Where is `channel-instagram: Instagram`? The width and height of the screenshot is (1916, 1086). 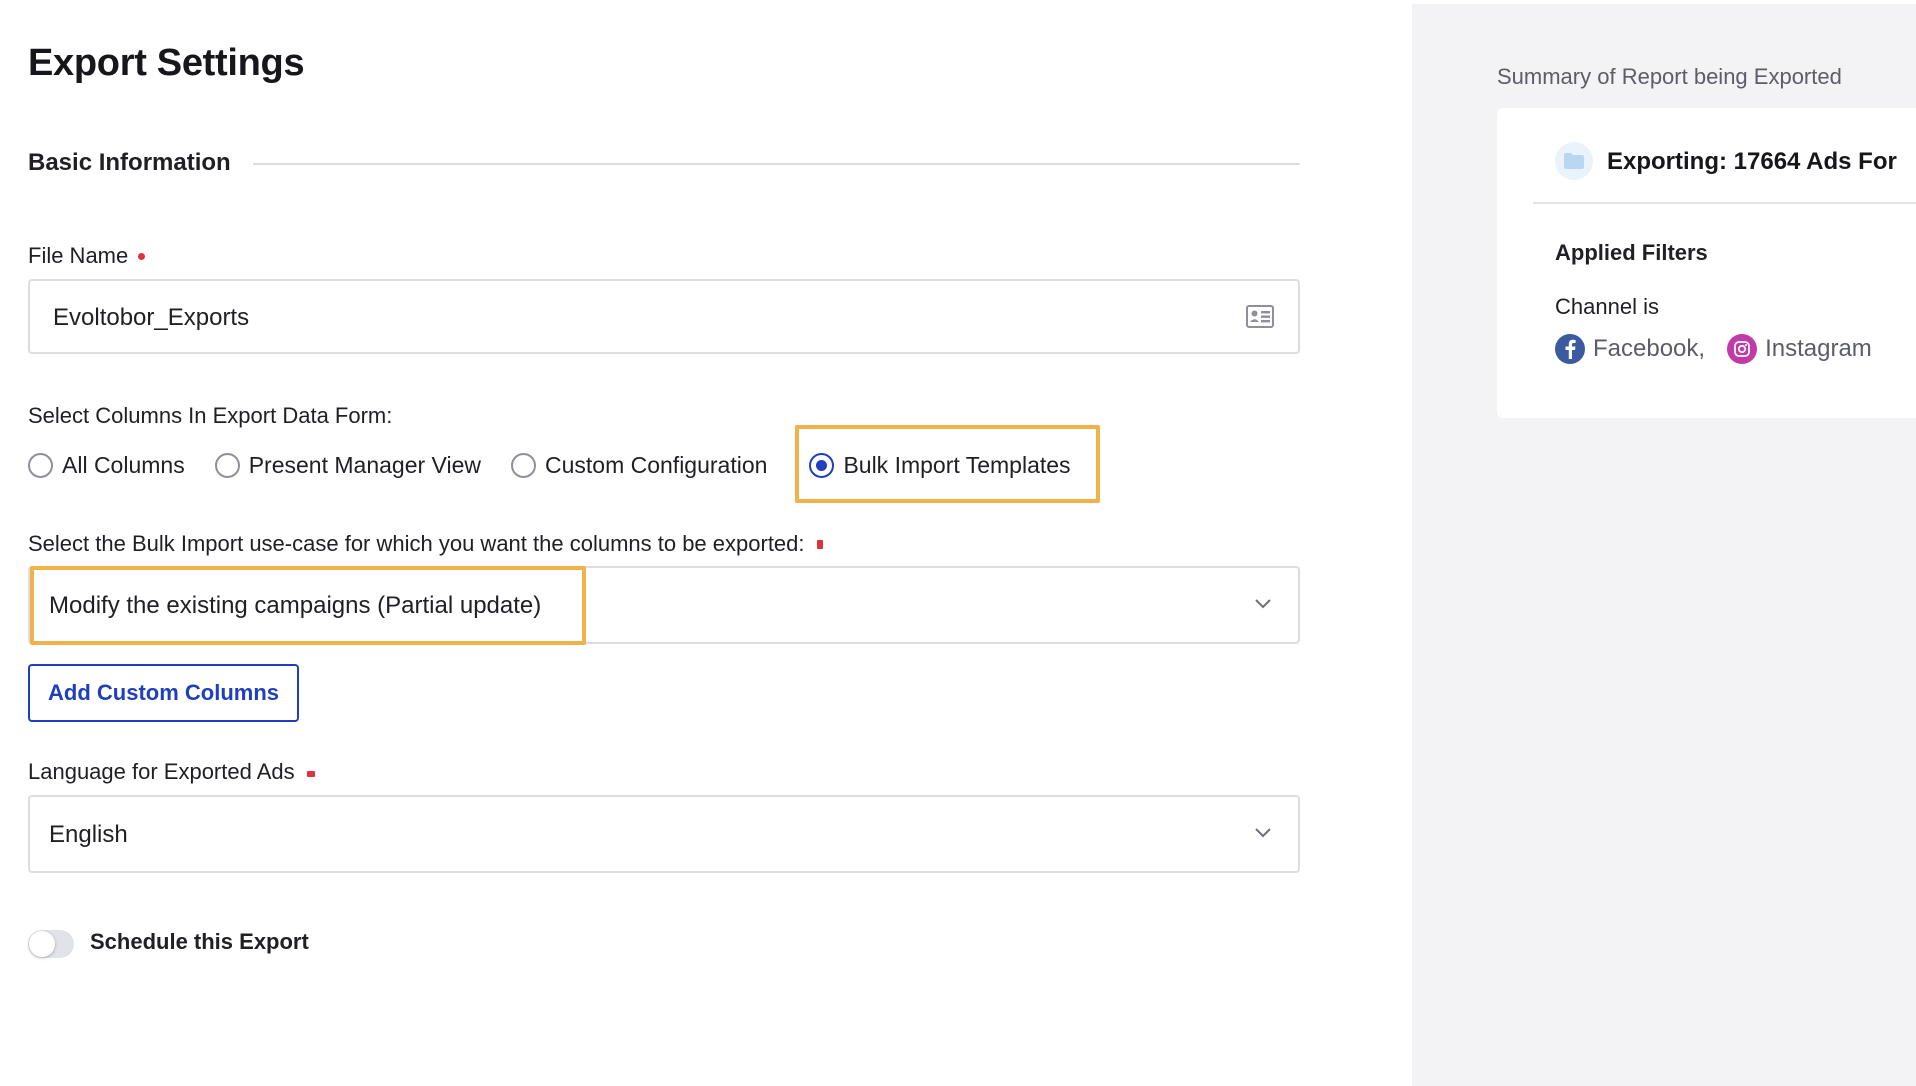 channel-instagram: Instagram is located at coordinates (1818, 348).